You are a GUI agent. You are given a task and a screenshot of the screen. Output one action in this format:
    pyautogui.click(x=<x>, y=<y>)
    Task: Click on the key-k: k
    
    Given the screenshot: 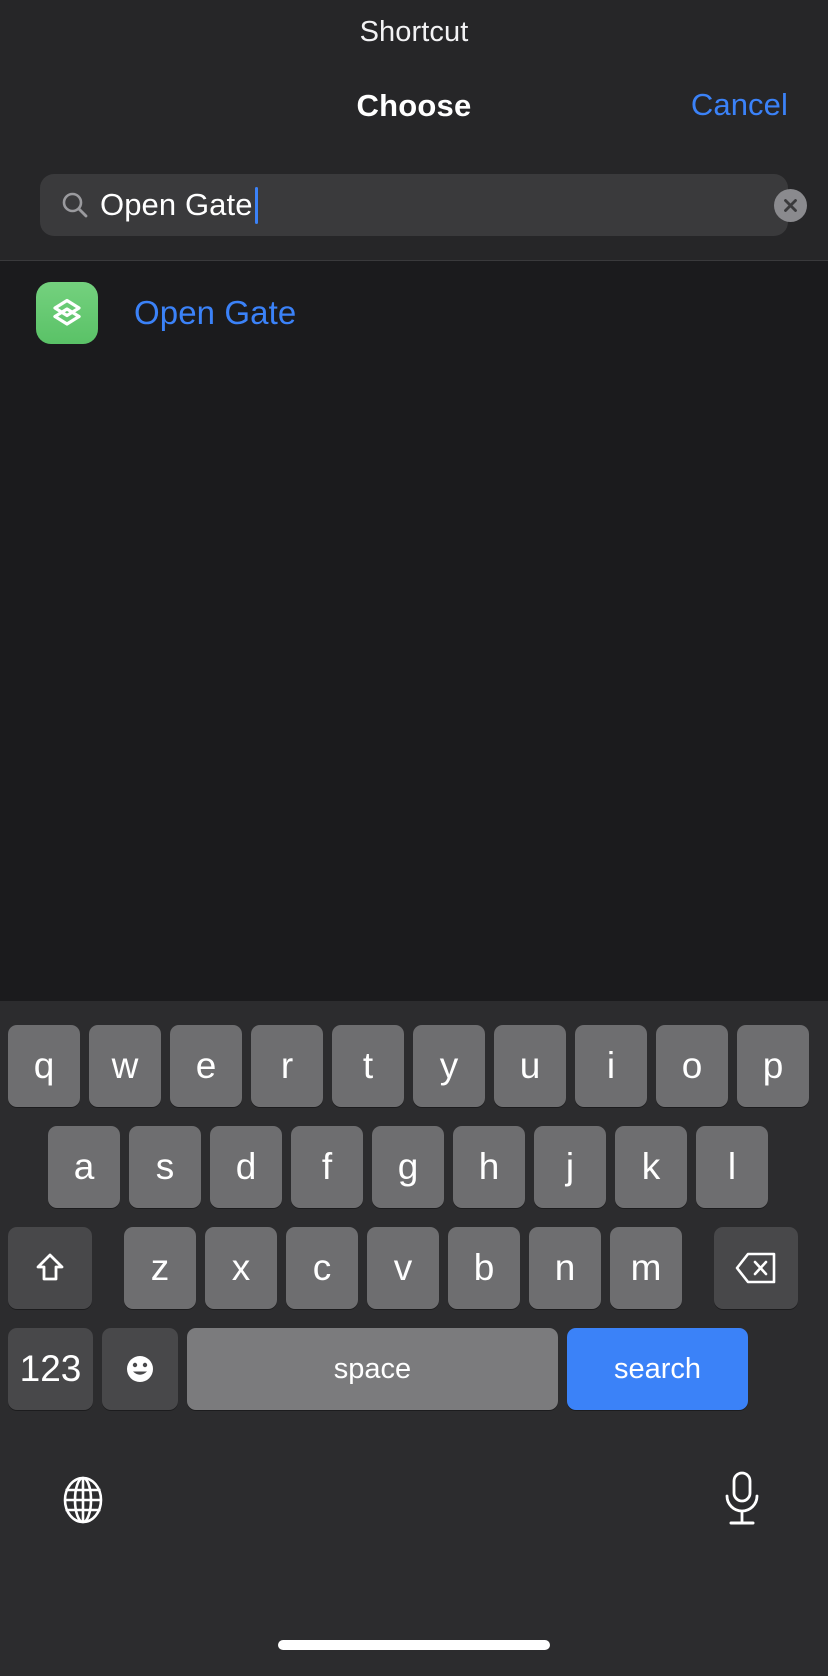 What is the action you would take?
    pyautogui.click(x=651, y=1167)
    